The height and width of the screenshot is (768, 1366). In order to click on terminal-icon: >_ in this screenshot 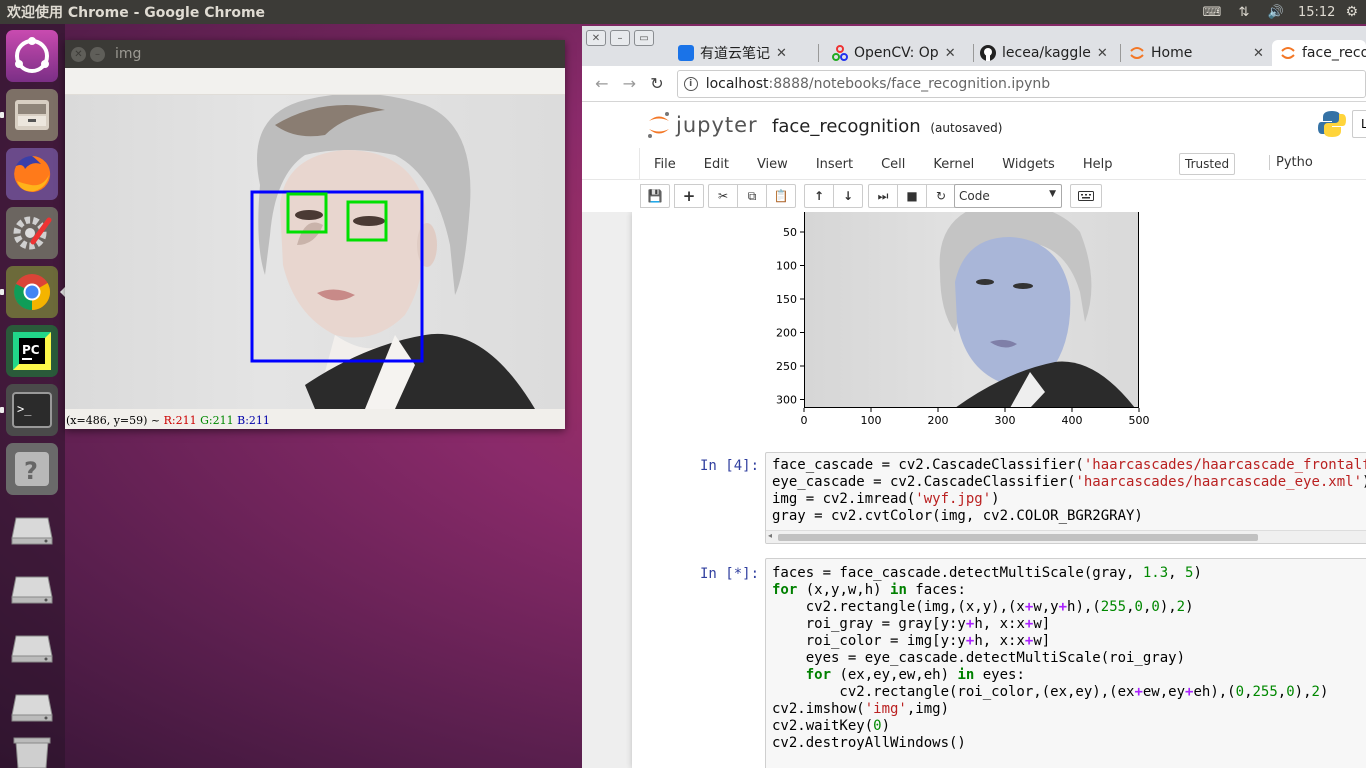, I will do `click(32, 410)`.